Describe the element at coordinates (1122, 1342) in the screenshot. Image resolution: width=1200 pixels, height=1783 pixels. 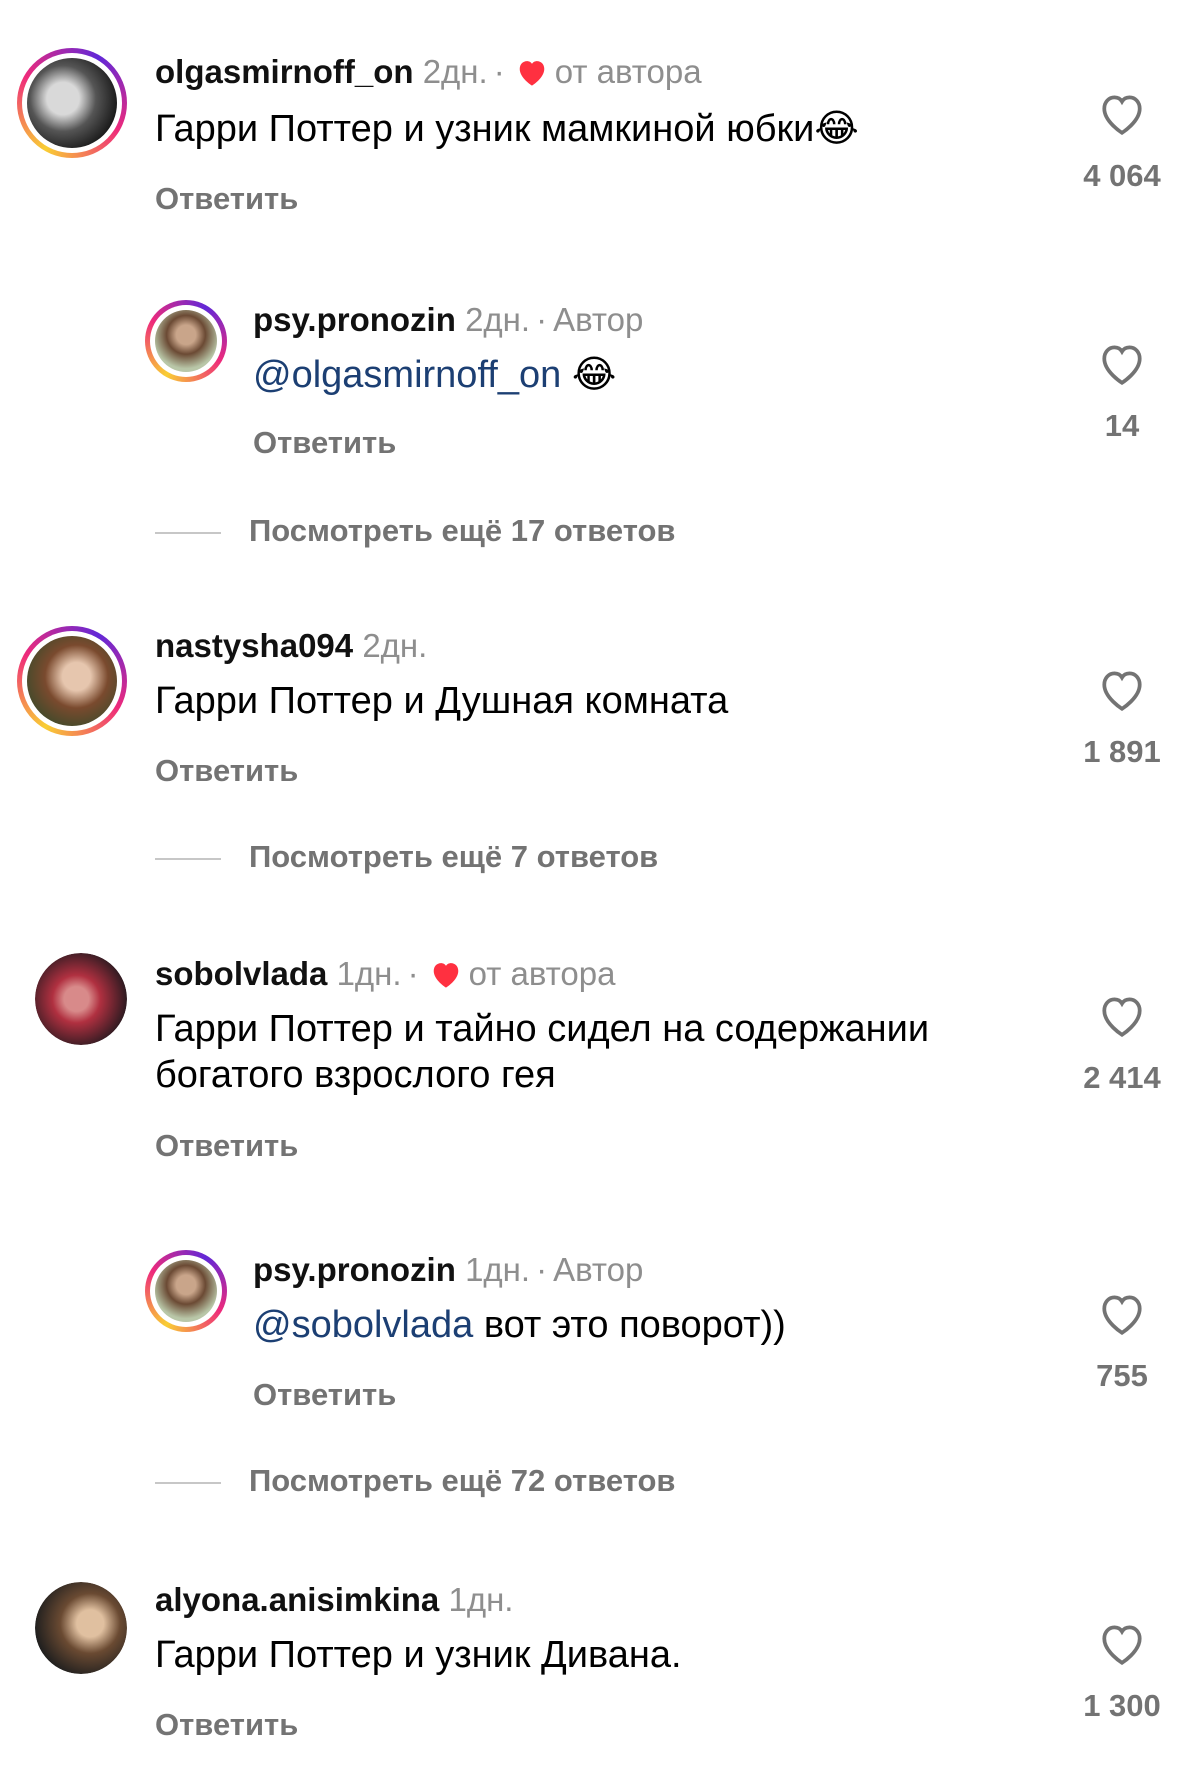
I see `like-group: 755` at that location.